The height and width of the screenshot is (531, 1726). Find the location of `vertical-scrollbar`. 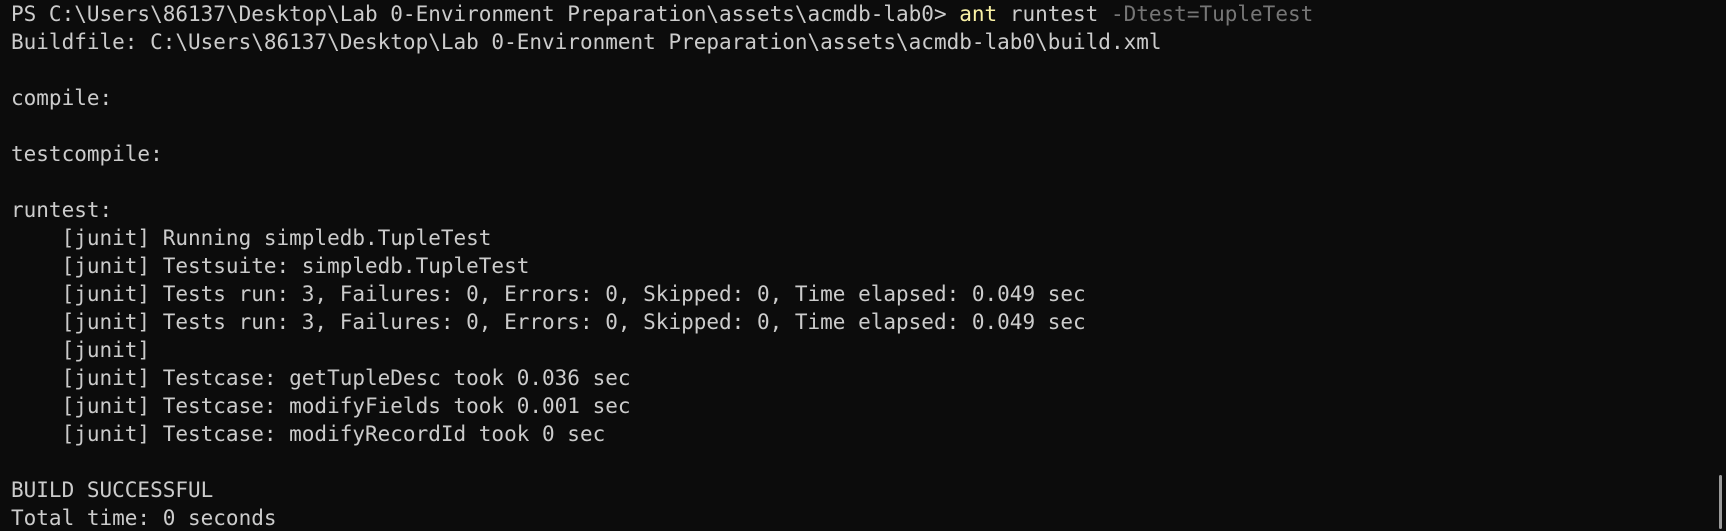

vertical-scrollbar is located at coordinates (1720, 265).